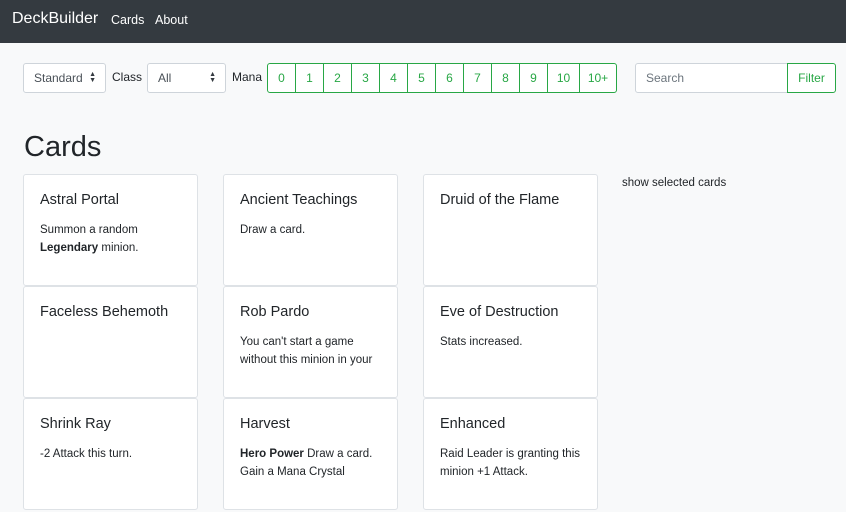 This screenshot has height=512, width=846. What do you see at coordinates (247, 77) in the screenshot?
I see `mana-label: Mana` at bounding box center [247, 77].